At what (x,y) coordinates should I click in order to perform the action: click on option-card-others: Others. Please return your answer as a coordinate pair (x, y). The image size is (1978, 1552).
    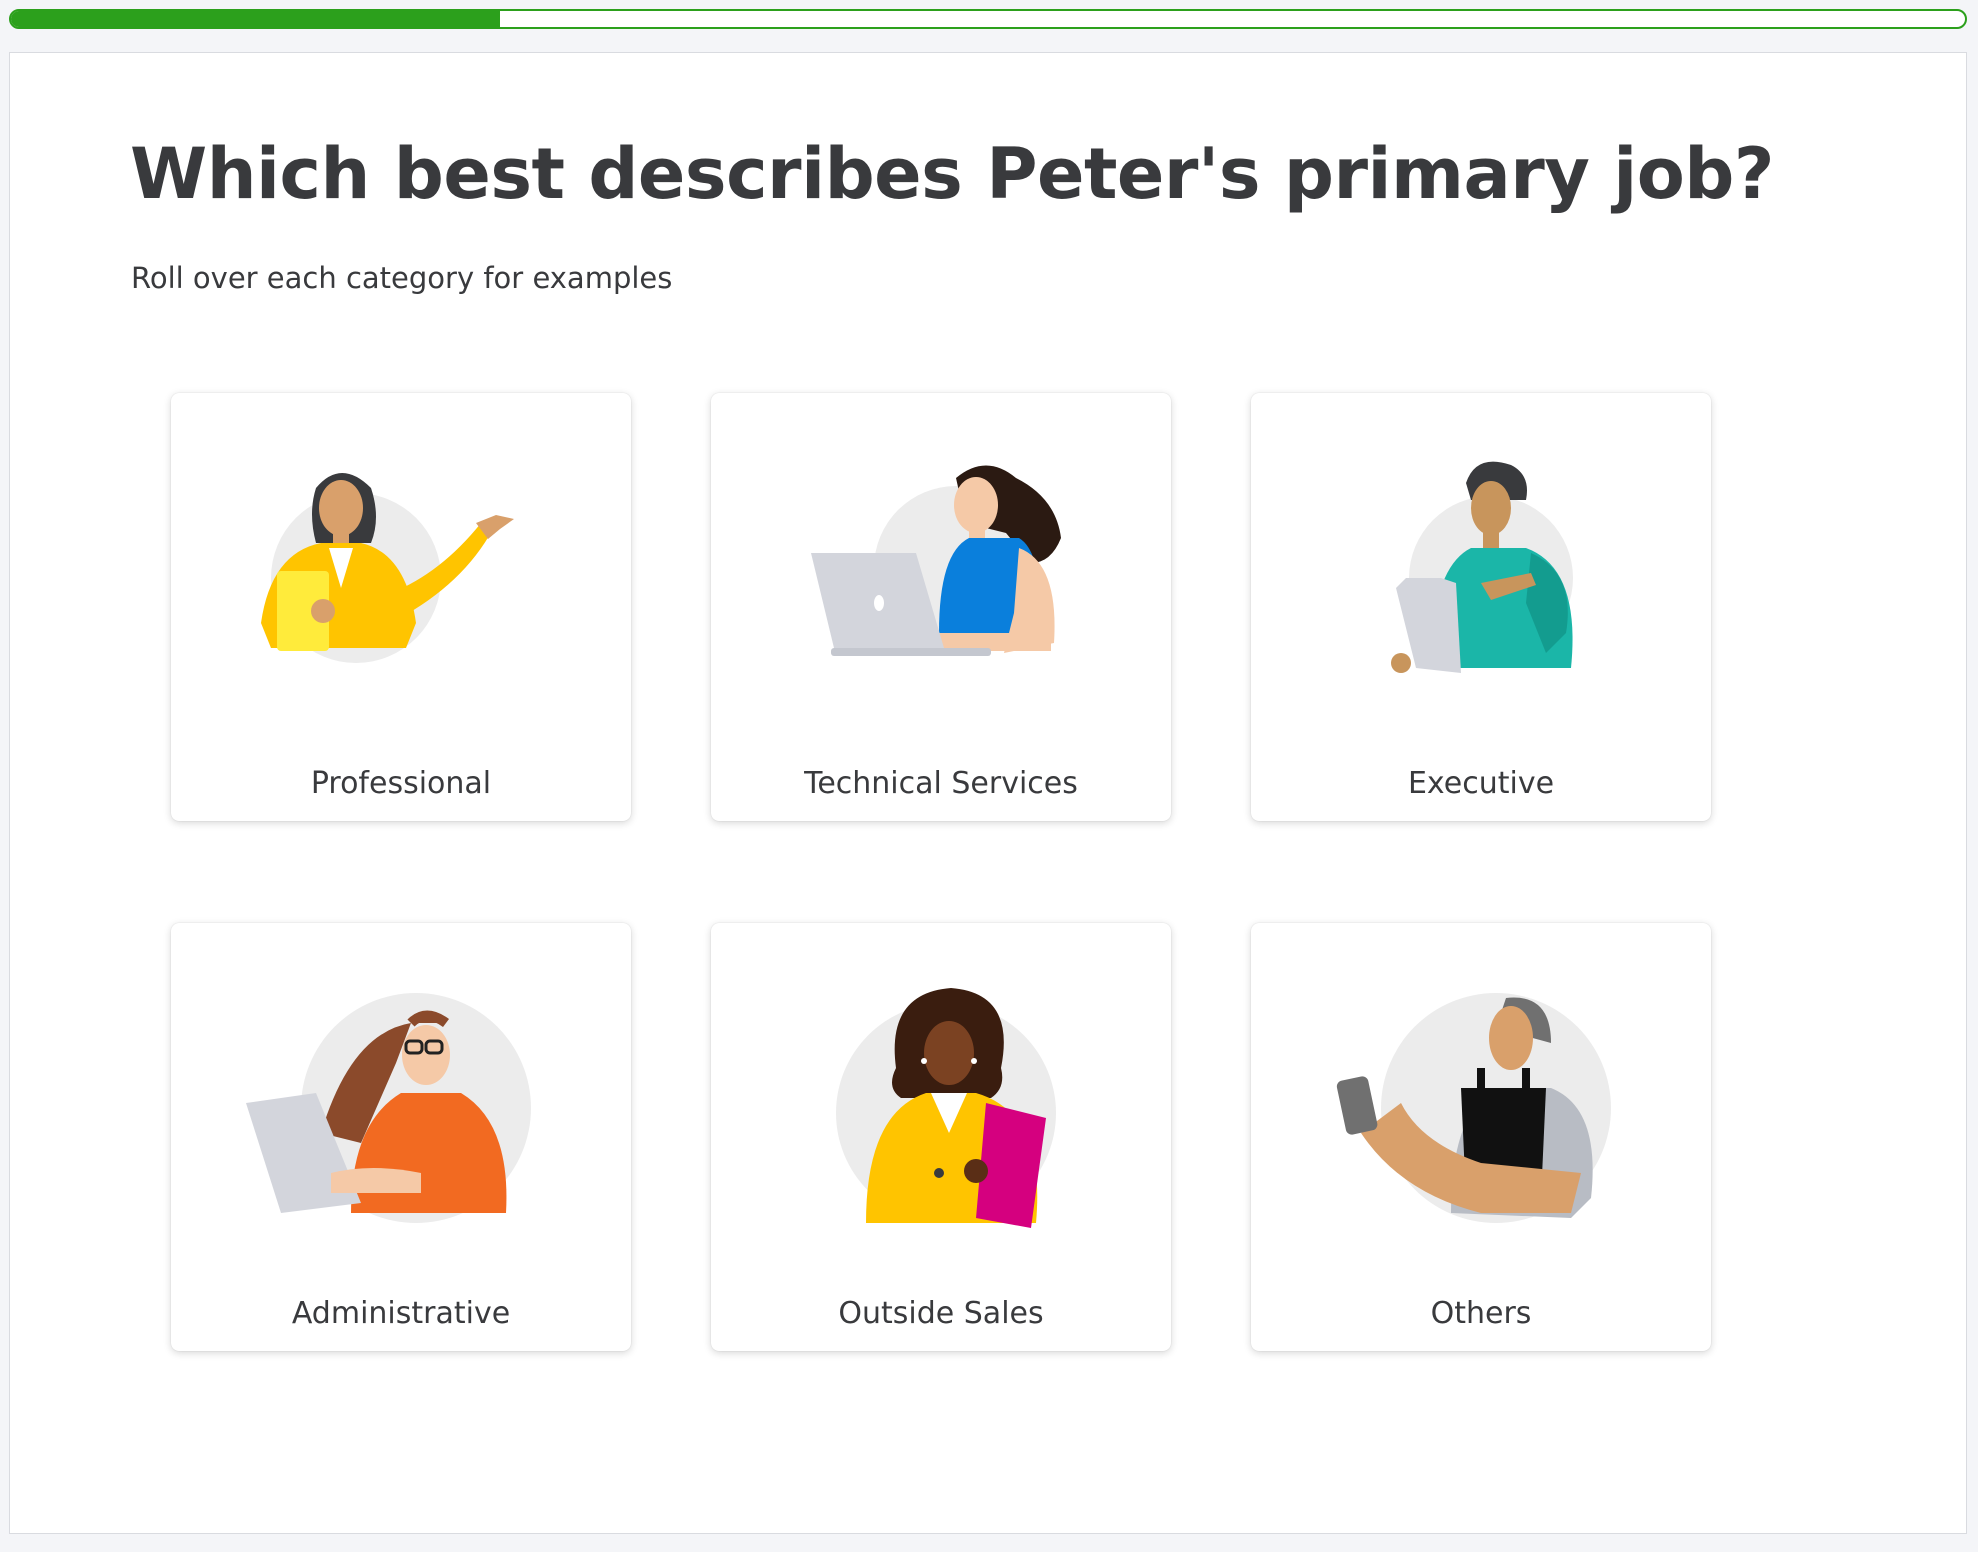
    Looking at the image, I should click on (1481, 1137).